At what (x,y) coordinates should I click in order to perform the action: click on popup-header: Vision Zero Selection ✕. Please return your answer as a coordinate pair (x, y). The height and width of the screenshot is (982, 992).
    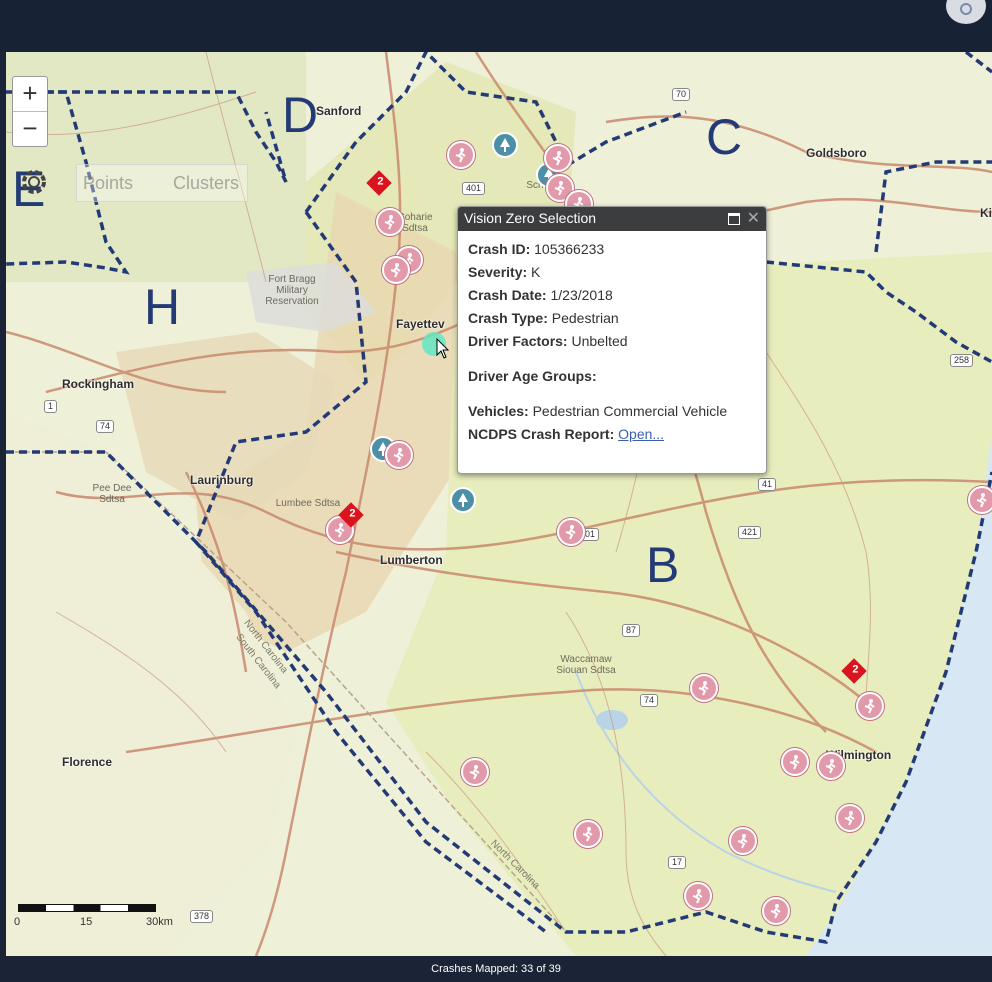
    Looking at the image, I should click on (612, 219).